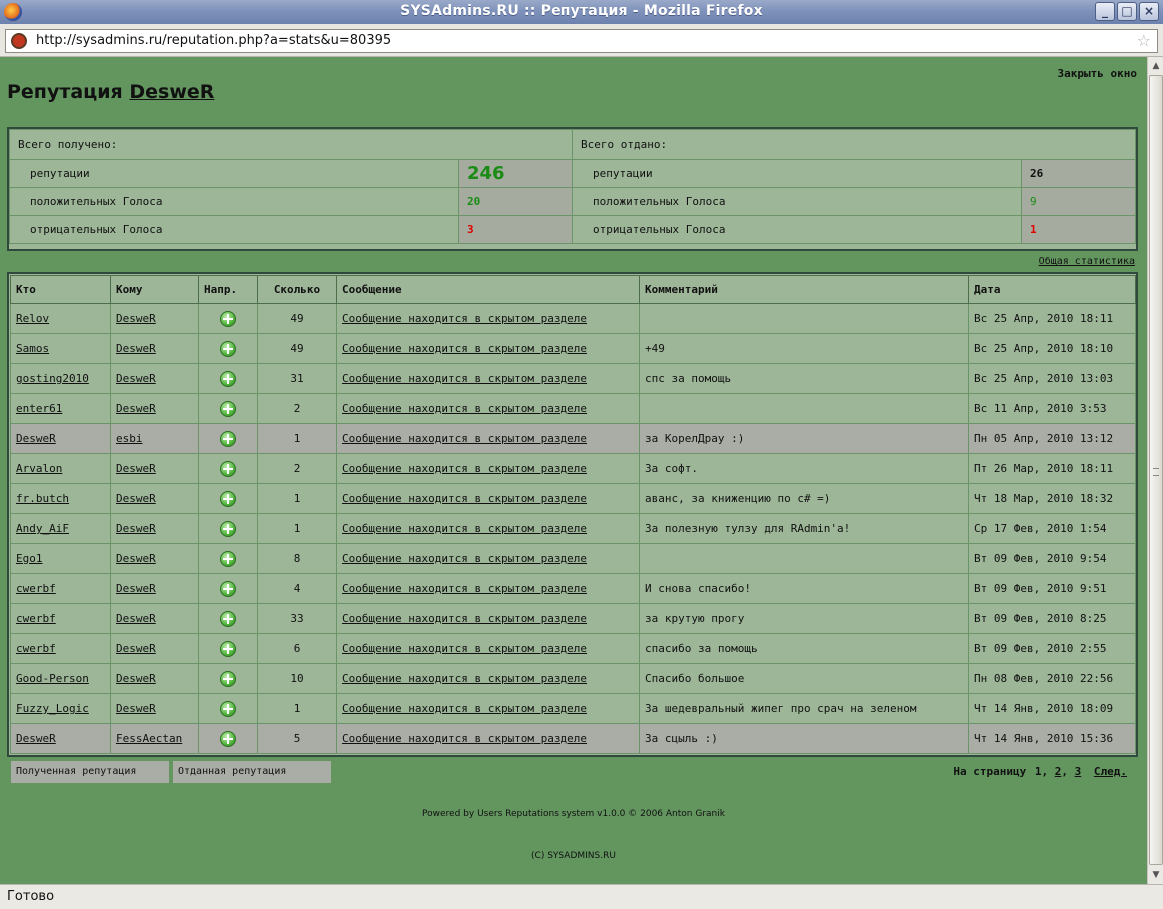 The width and height of the screenshot is (1163, 909). What do you see at coordinates (228, 678) in the screenshot?
I see `vote-direction-cell` at bounding box center [228, 678].